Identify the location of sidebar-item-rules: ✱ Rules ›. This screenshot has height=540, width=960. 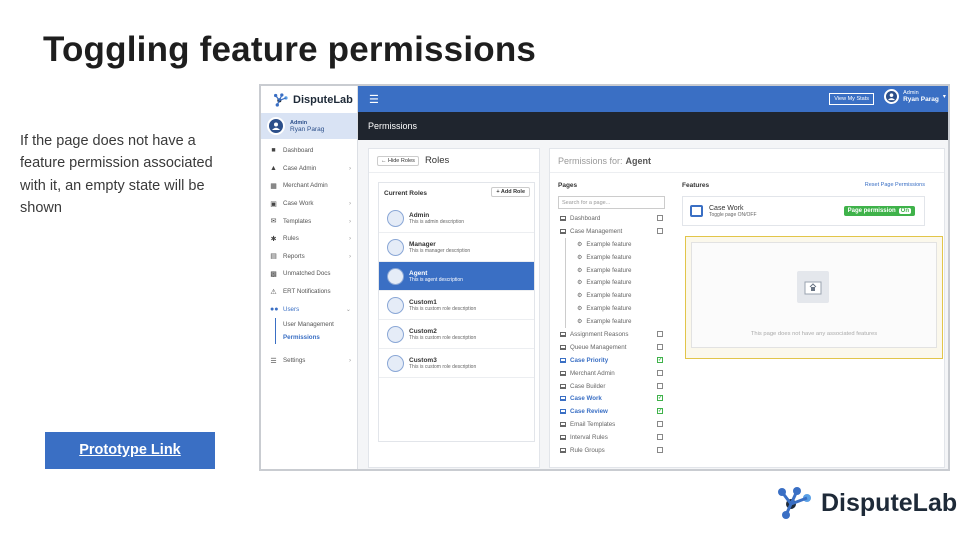
(309, 239).